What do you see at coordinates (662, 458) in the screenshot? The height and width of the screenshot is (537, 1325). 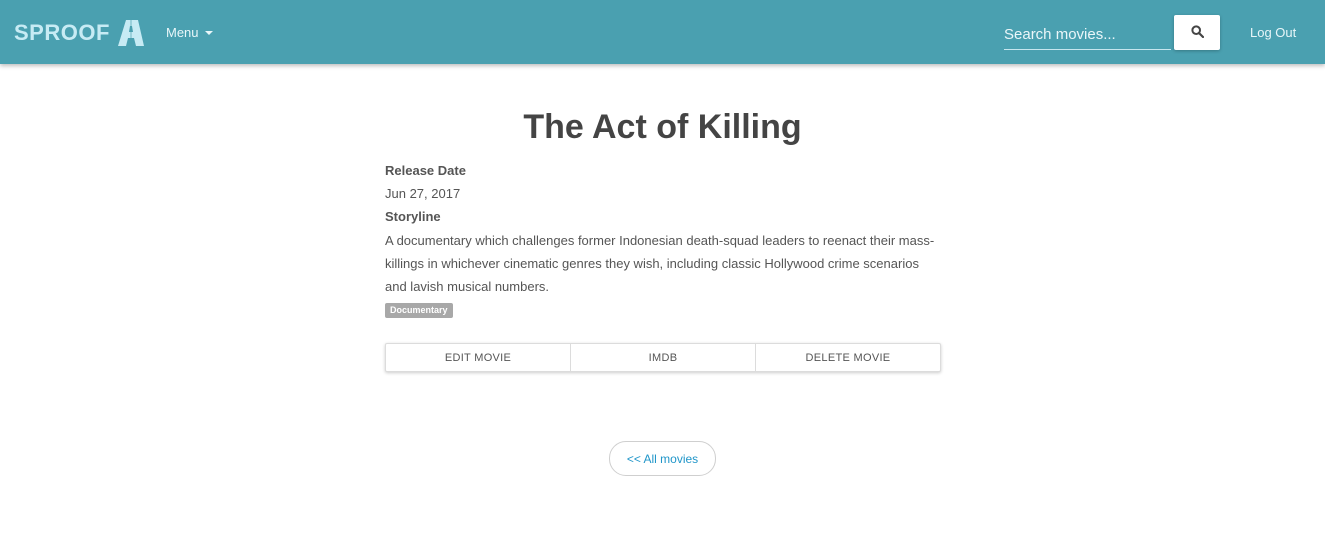 I see `all-movies-link: << All movies` at bounding box center [662, 458].